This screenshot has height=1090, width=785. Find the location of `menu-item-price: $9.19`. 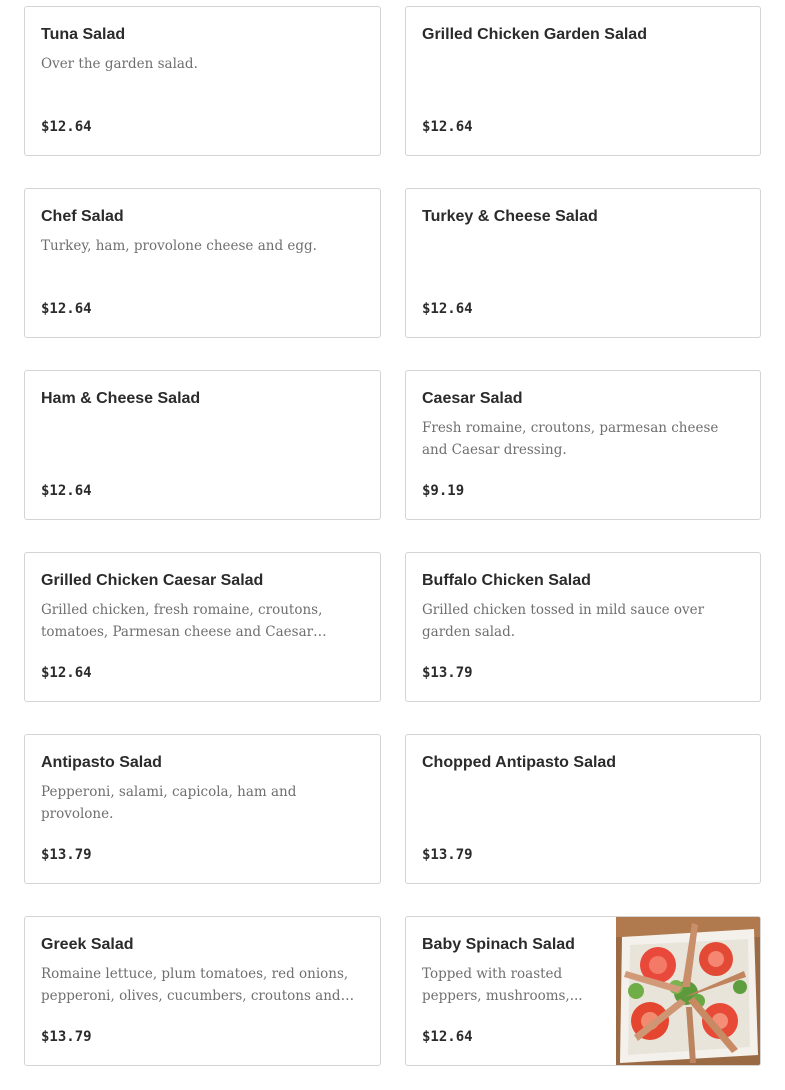

menu-item-price: $9.19 is located at coordinates (443, 491).